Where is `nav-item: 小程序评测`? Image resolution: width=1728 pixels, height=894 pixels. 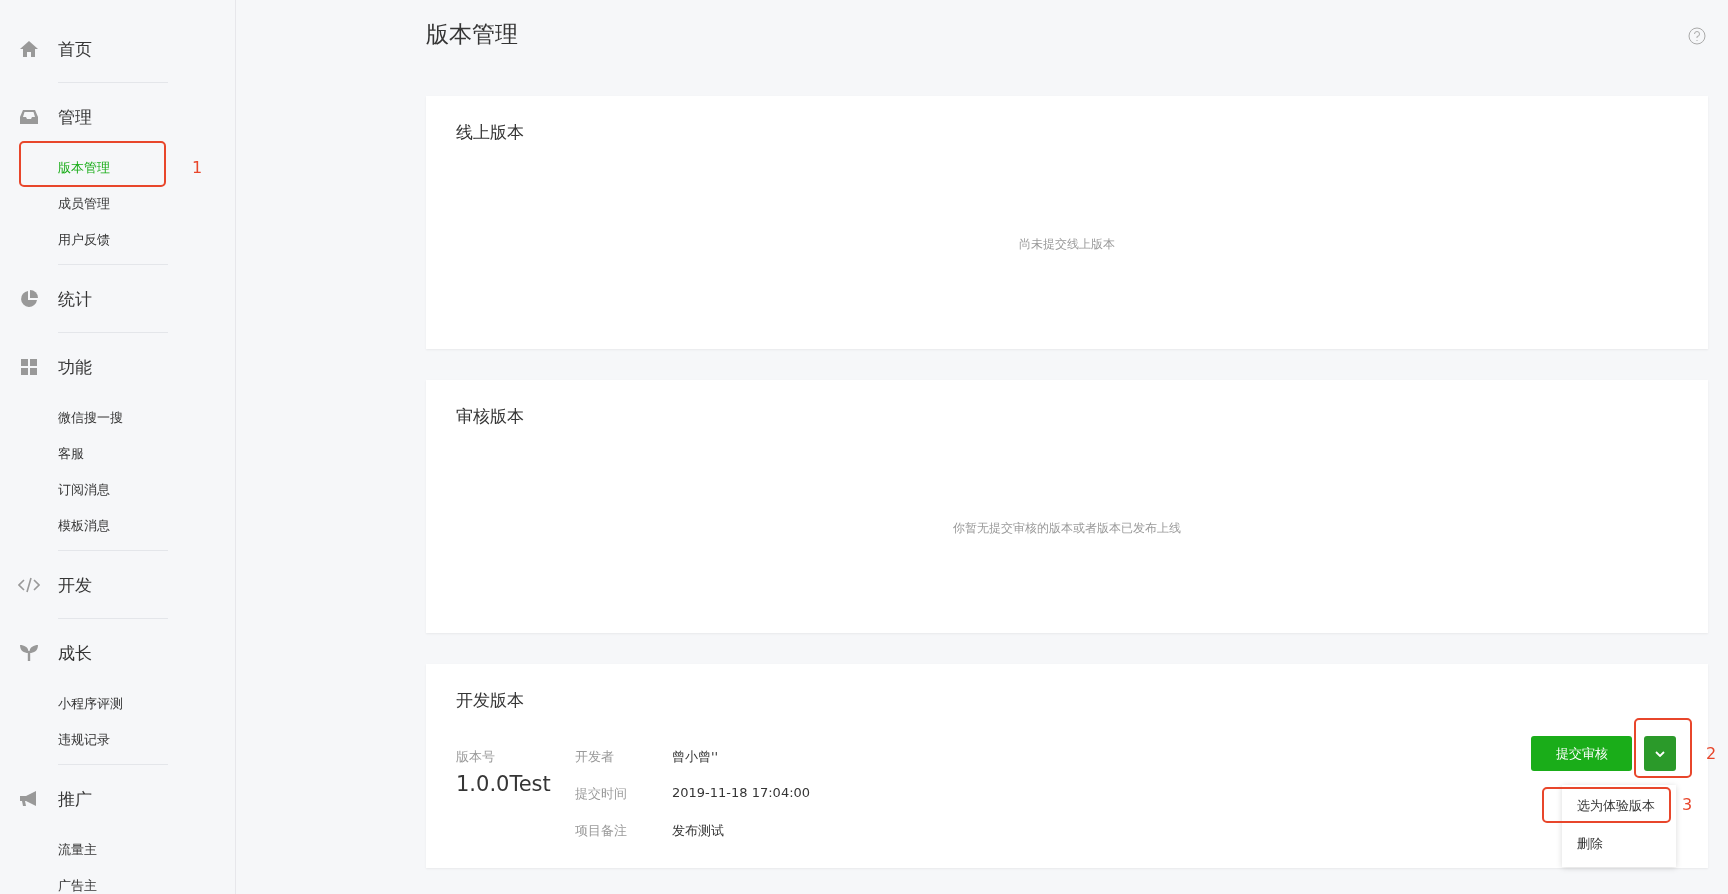 nav-item: 小程序评测 is located at coordinates (90, 704).